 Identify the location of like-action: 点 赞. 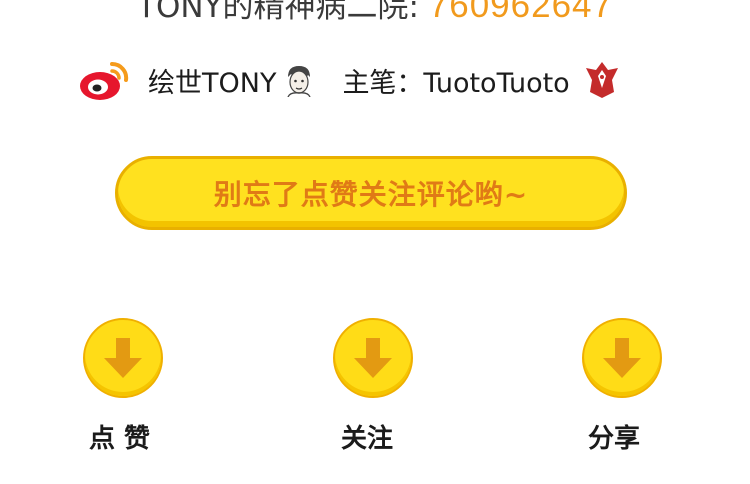
(125, 386).